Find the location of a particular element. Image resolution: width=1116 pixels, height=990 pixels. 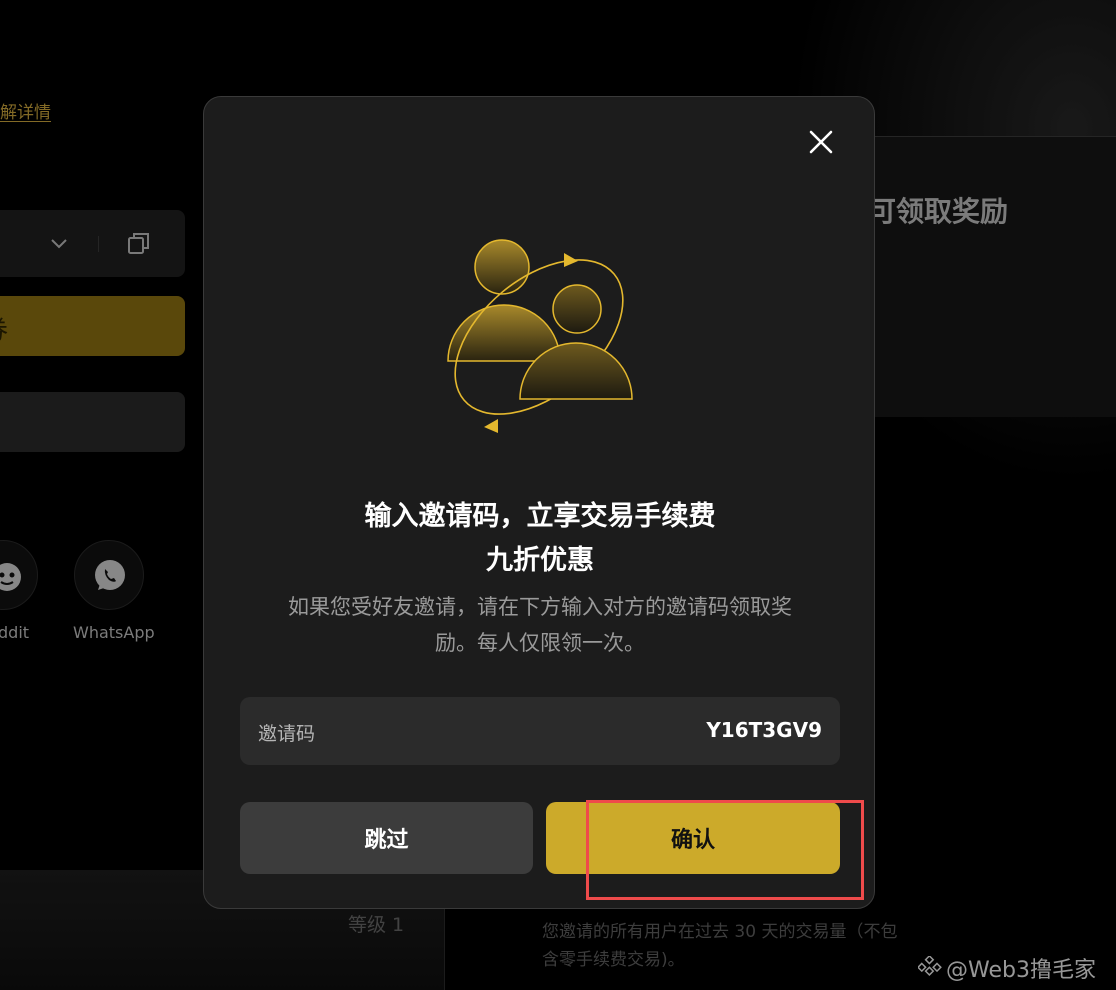

invite-friends-illustration is located at coordinates (540, 336).